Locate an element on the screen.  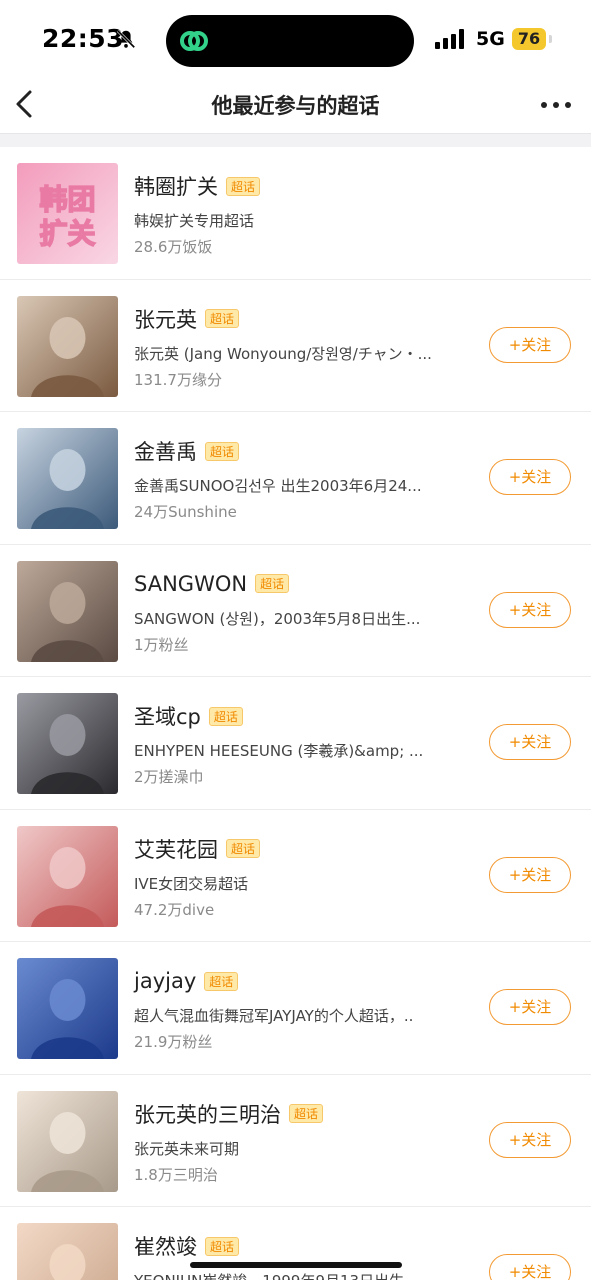
supertopic-description: 张元英未来可期 is located at coordinates (187, 1148).